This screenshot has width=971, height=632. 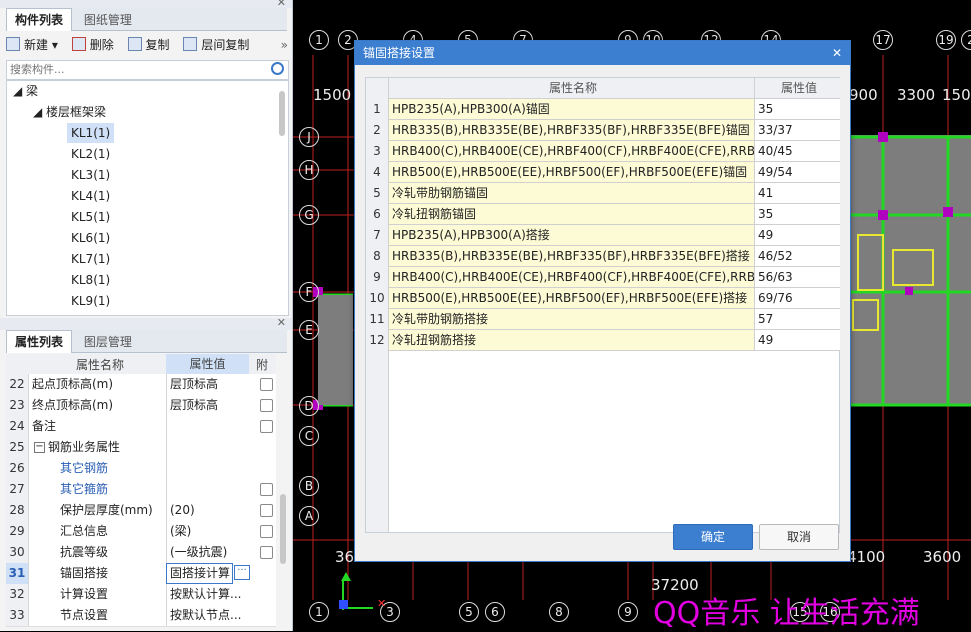 I want to click on tree-item: KL4(1), so click(x=90, y=196).